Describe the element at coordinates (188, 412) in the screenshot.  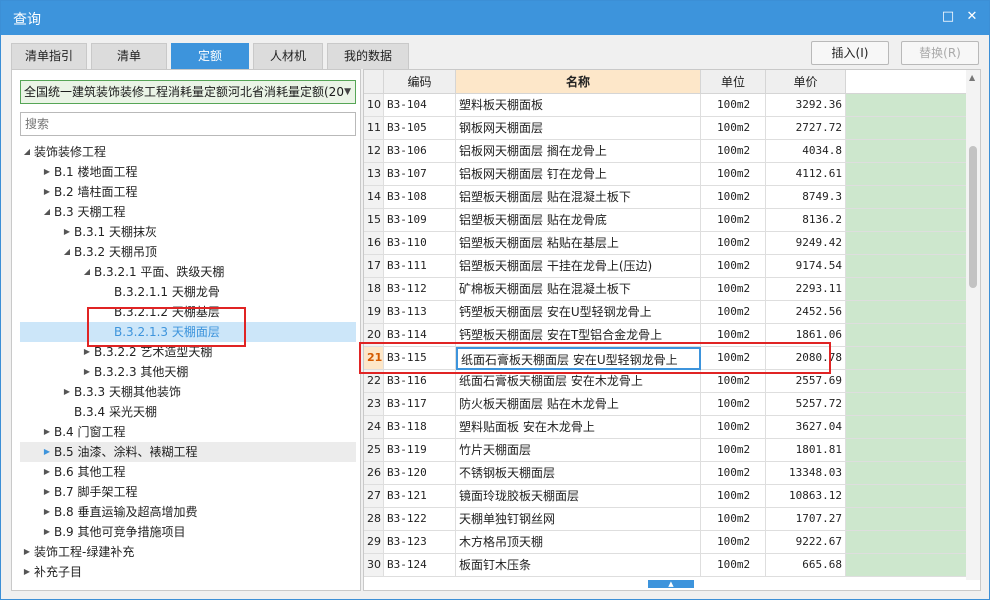
I see `tree-item: B.3.4 采光天棚` at that location.